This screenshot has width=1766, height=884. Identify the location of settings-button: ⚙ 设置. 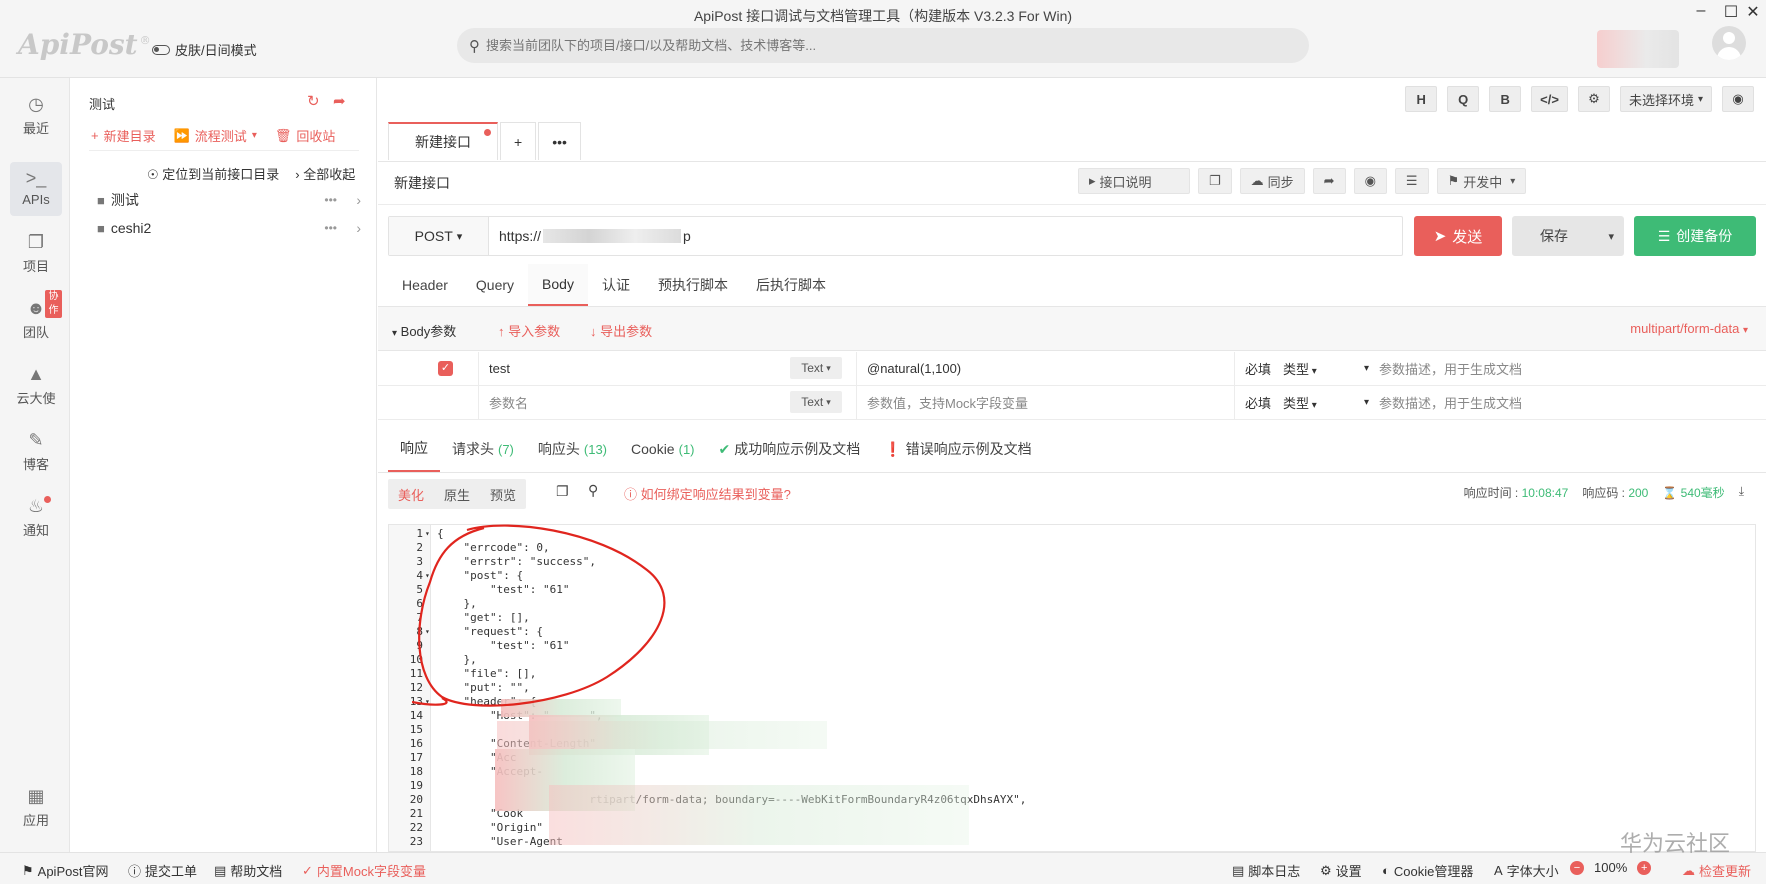
(1341, 870).